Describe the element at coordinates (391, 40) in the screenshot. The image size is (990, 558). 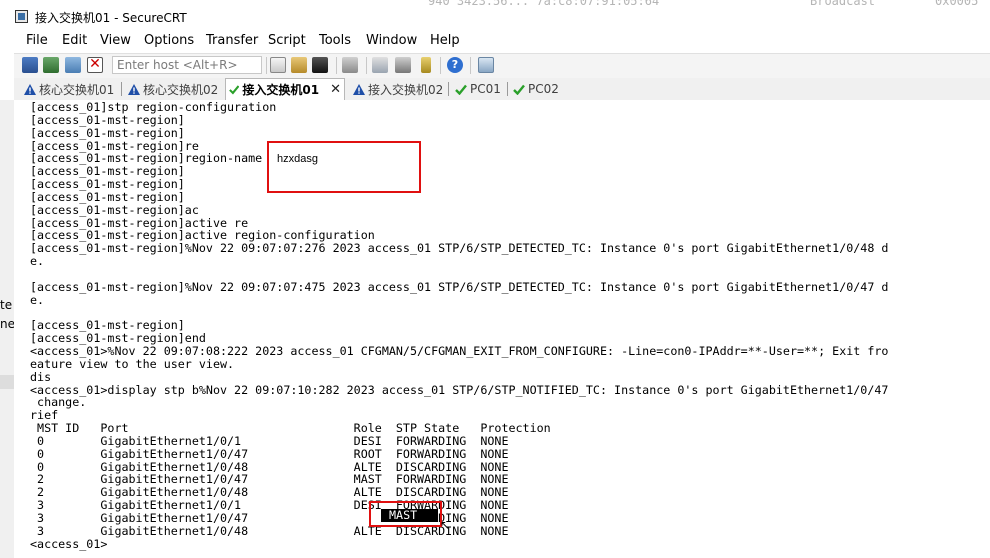
I see `menu-window: Window` at that location.